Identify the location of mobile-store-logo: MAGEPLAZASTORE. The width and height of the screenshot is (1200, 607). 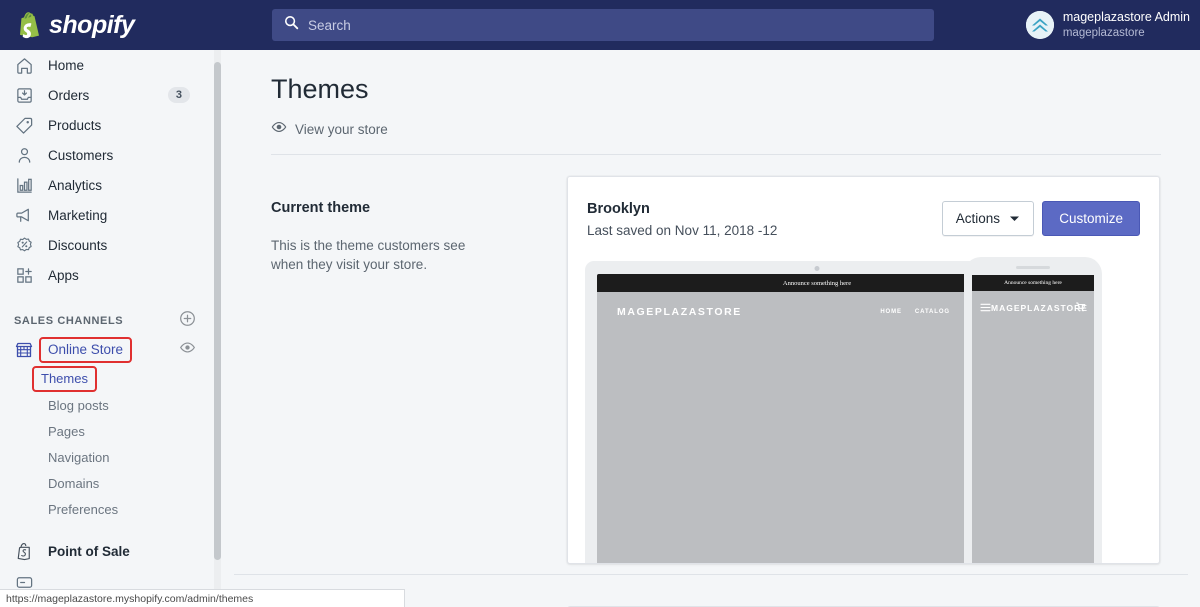
(1039, 308).